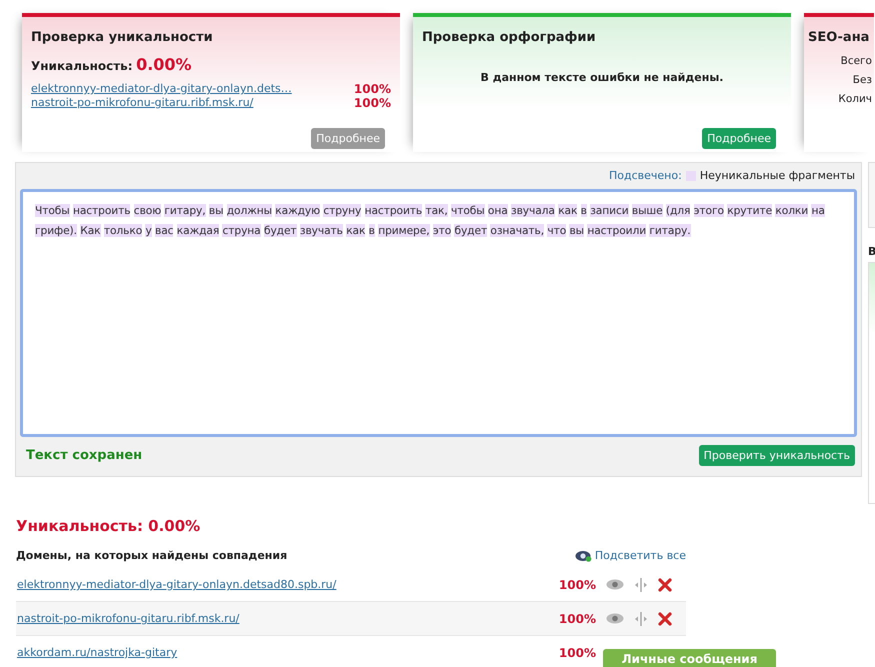 Image resolution: width=875 pixels, height=667 pixels. I want to click on domain-link: akkordam.ru/nastrojka-gitary, so click(288, 652).